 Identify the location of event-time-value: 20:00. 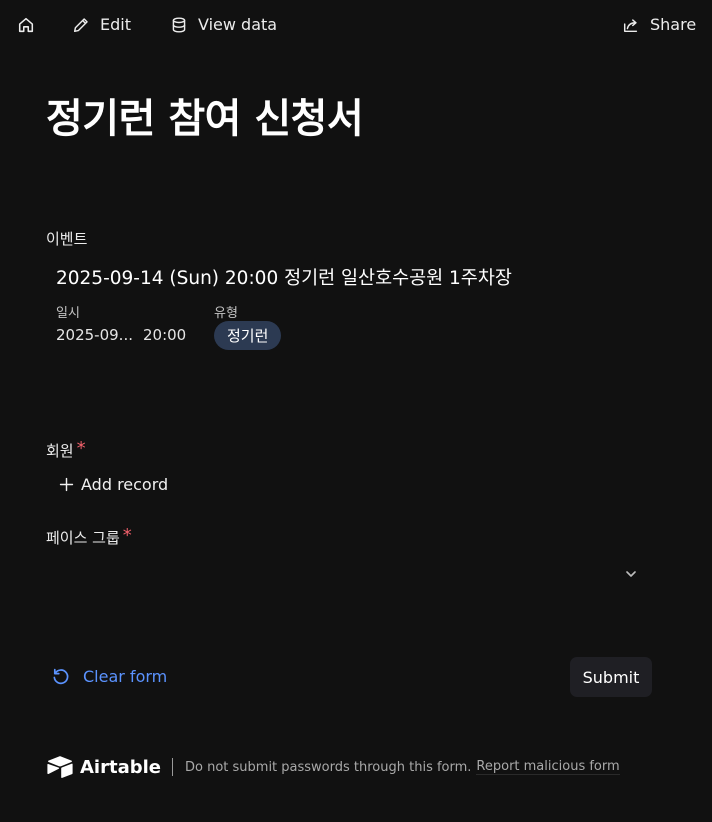
(165, 335).